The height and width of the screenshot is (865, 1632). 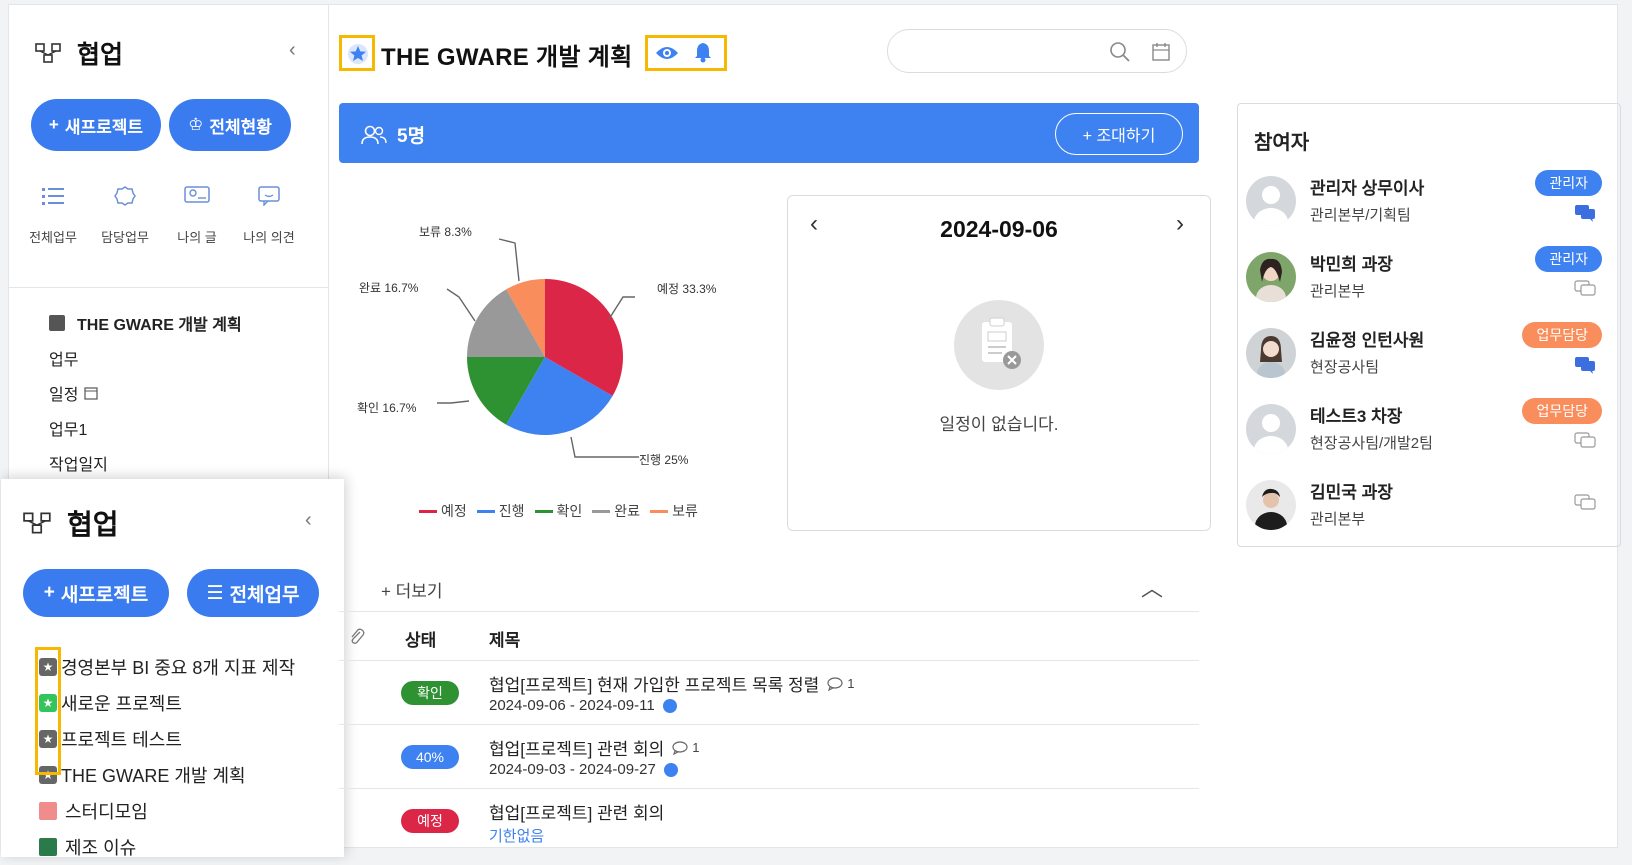 What do you see at coordinates (167, 847) in the screenshot?
I see `project-item: 제조 이슈` at bounding box center [167, 847].